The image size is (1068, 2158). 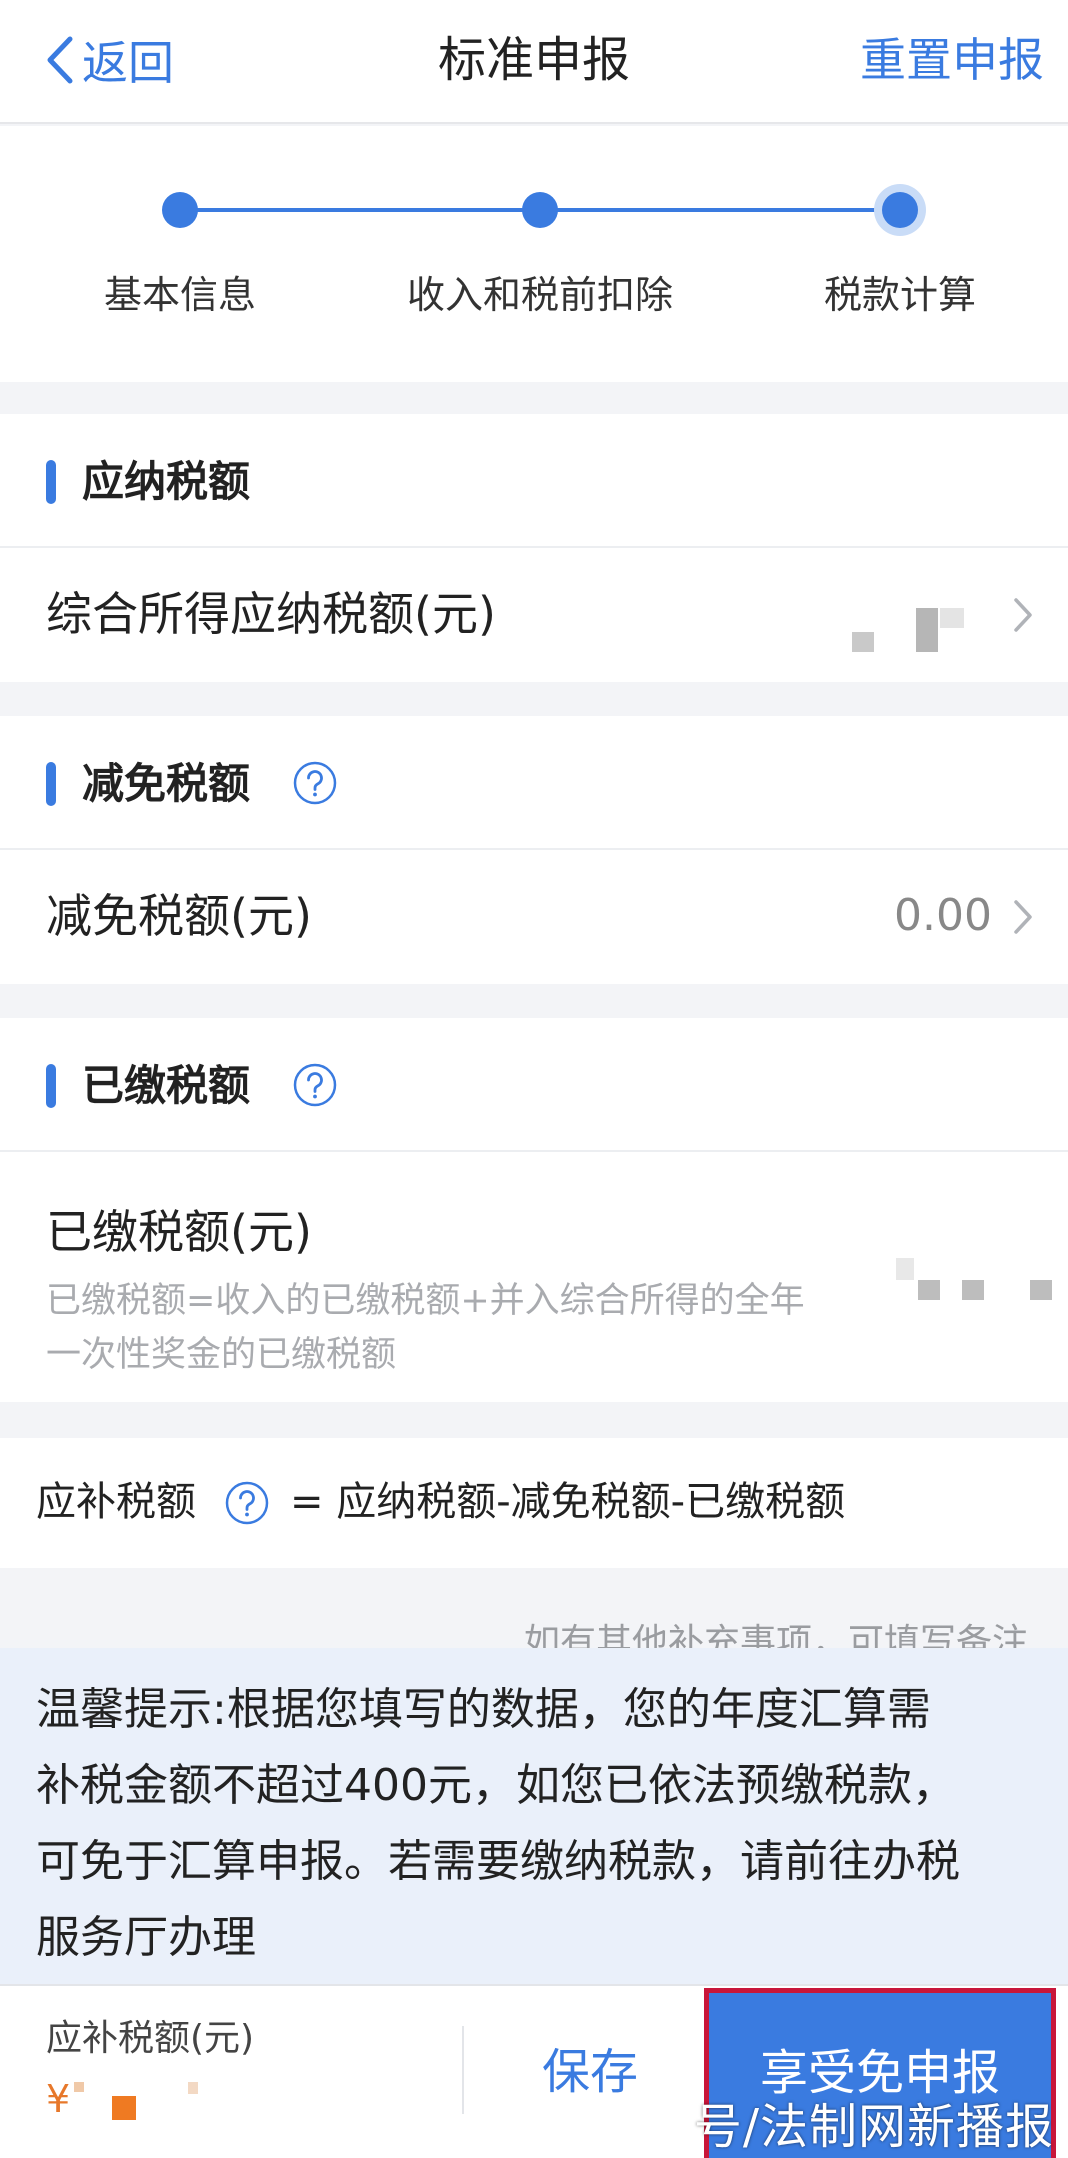 What do you see at coordinates (180, 210) in the screenshot?
I see `step-dot-basic-info` at bounding box center [180, 210].